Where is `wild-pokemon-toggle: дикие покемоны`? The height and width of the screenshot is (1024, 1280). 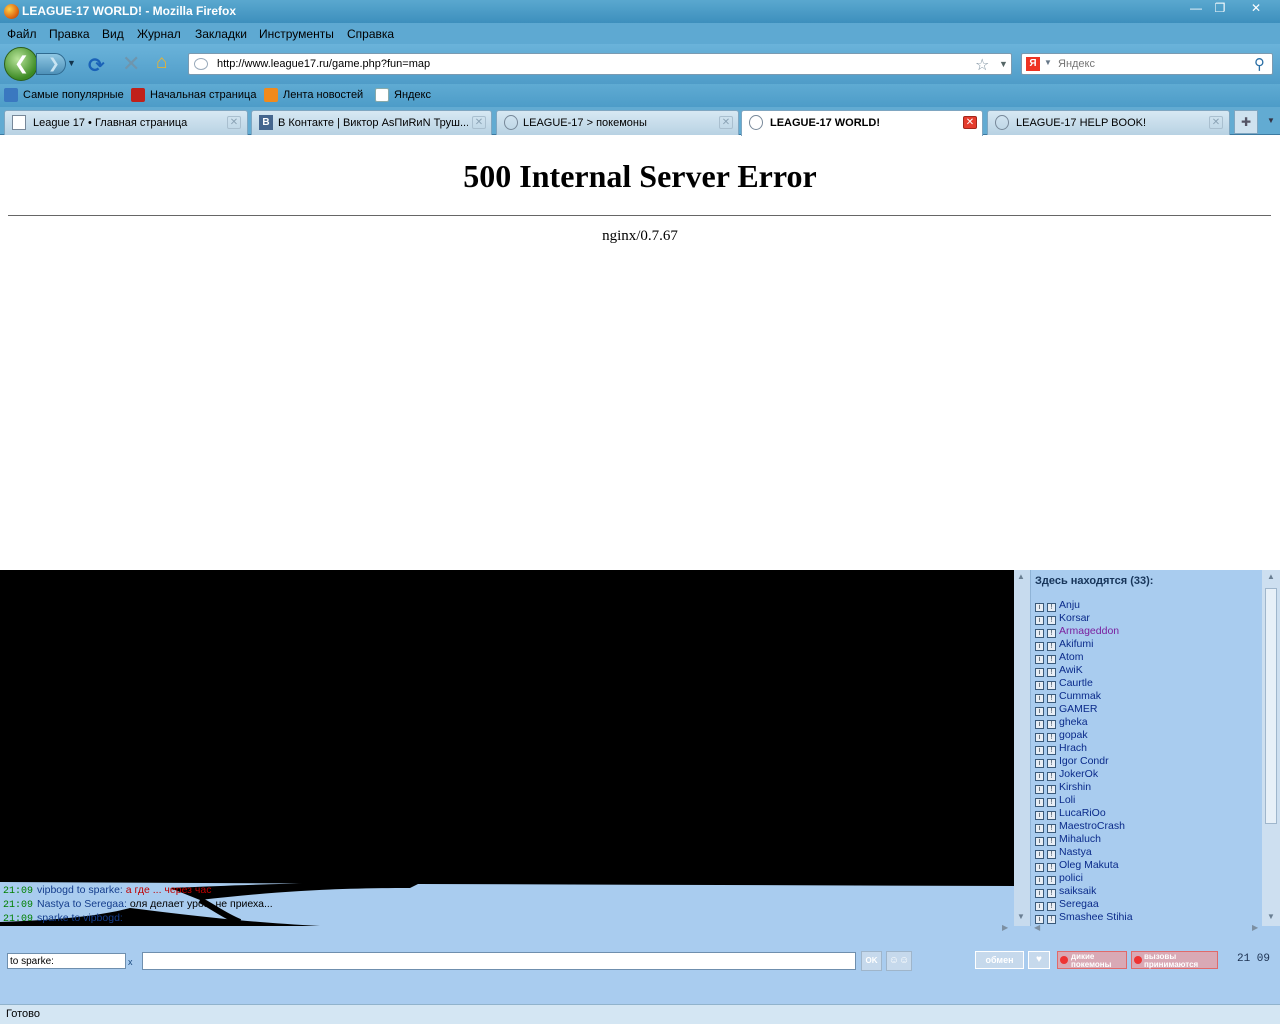
wild-pokemon-toggle: дикие покемоны is located at coordinates (1092, 960).